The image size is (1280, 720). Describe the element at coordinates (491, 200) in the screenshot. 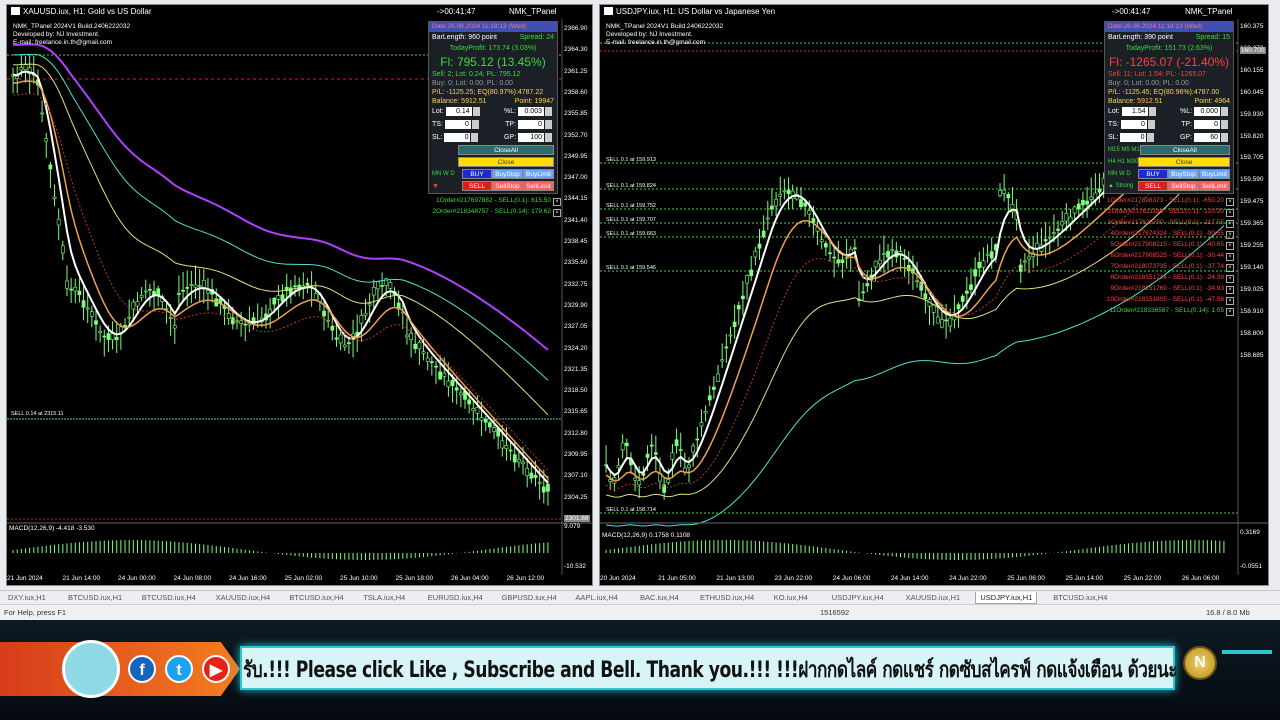

I see `order-item: 1Order#217697882 - SELL(0.1): 615.50 ×` at that location.